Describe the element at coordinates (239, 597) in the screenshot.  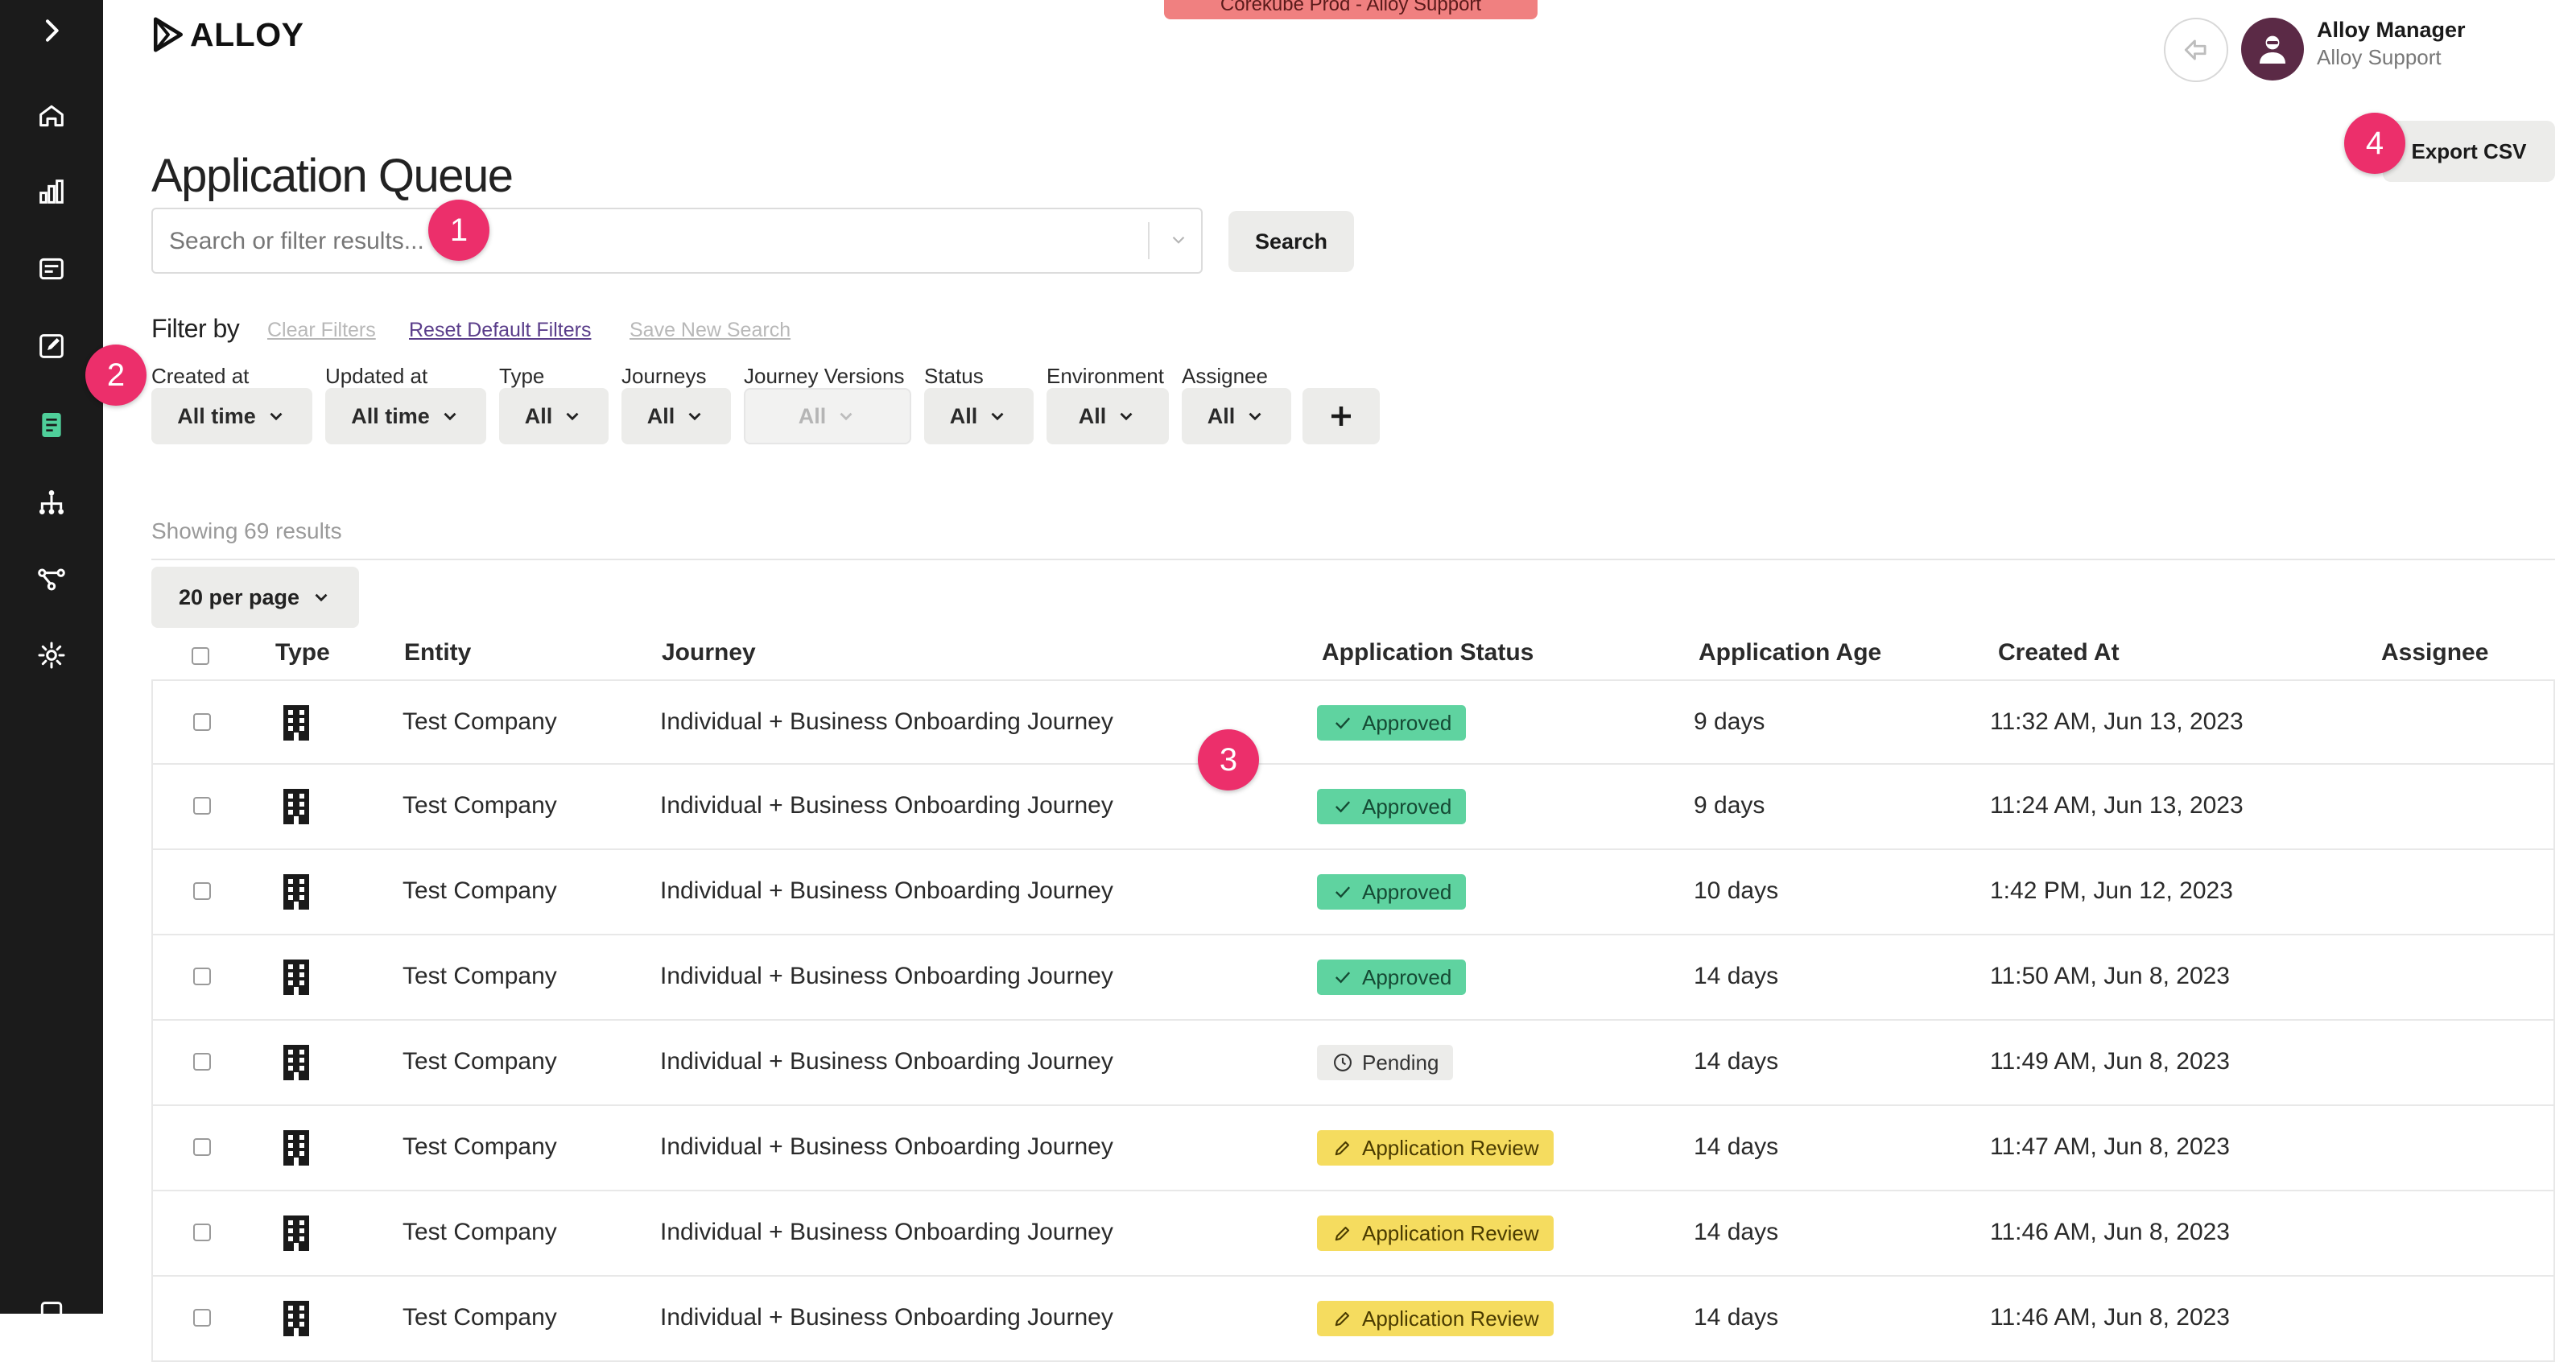
I see `per-page-value: 20 per page` at that location.